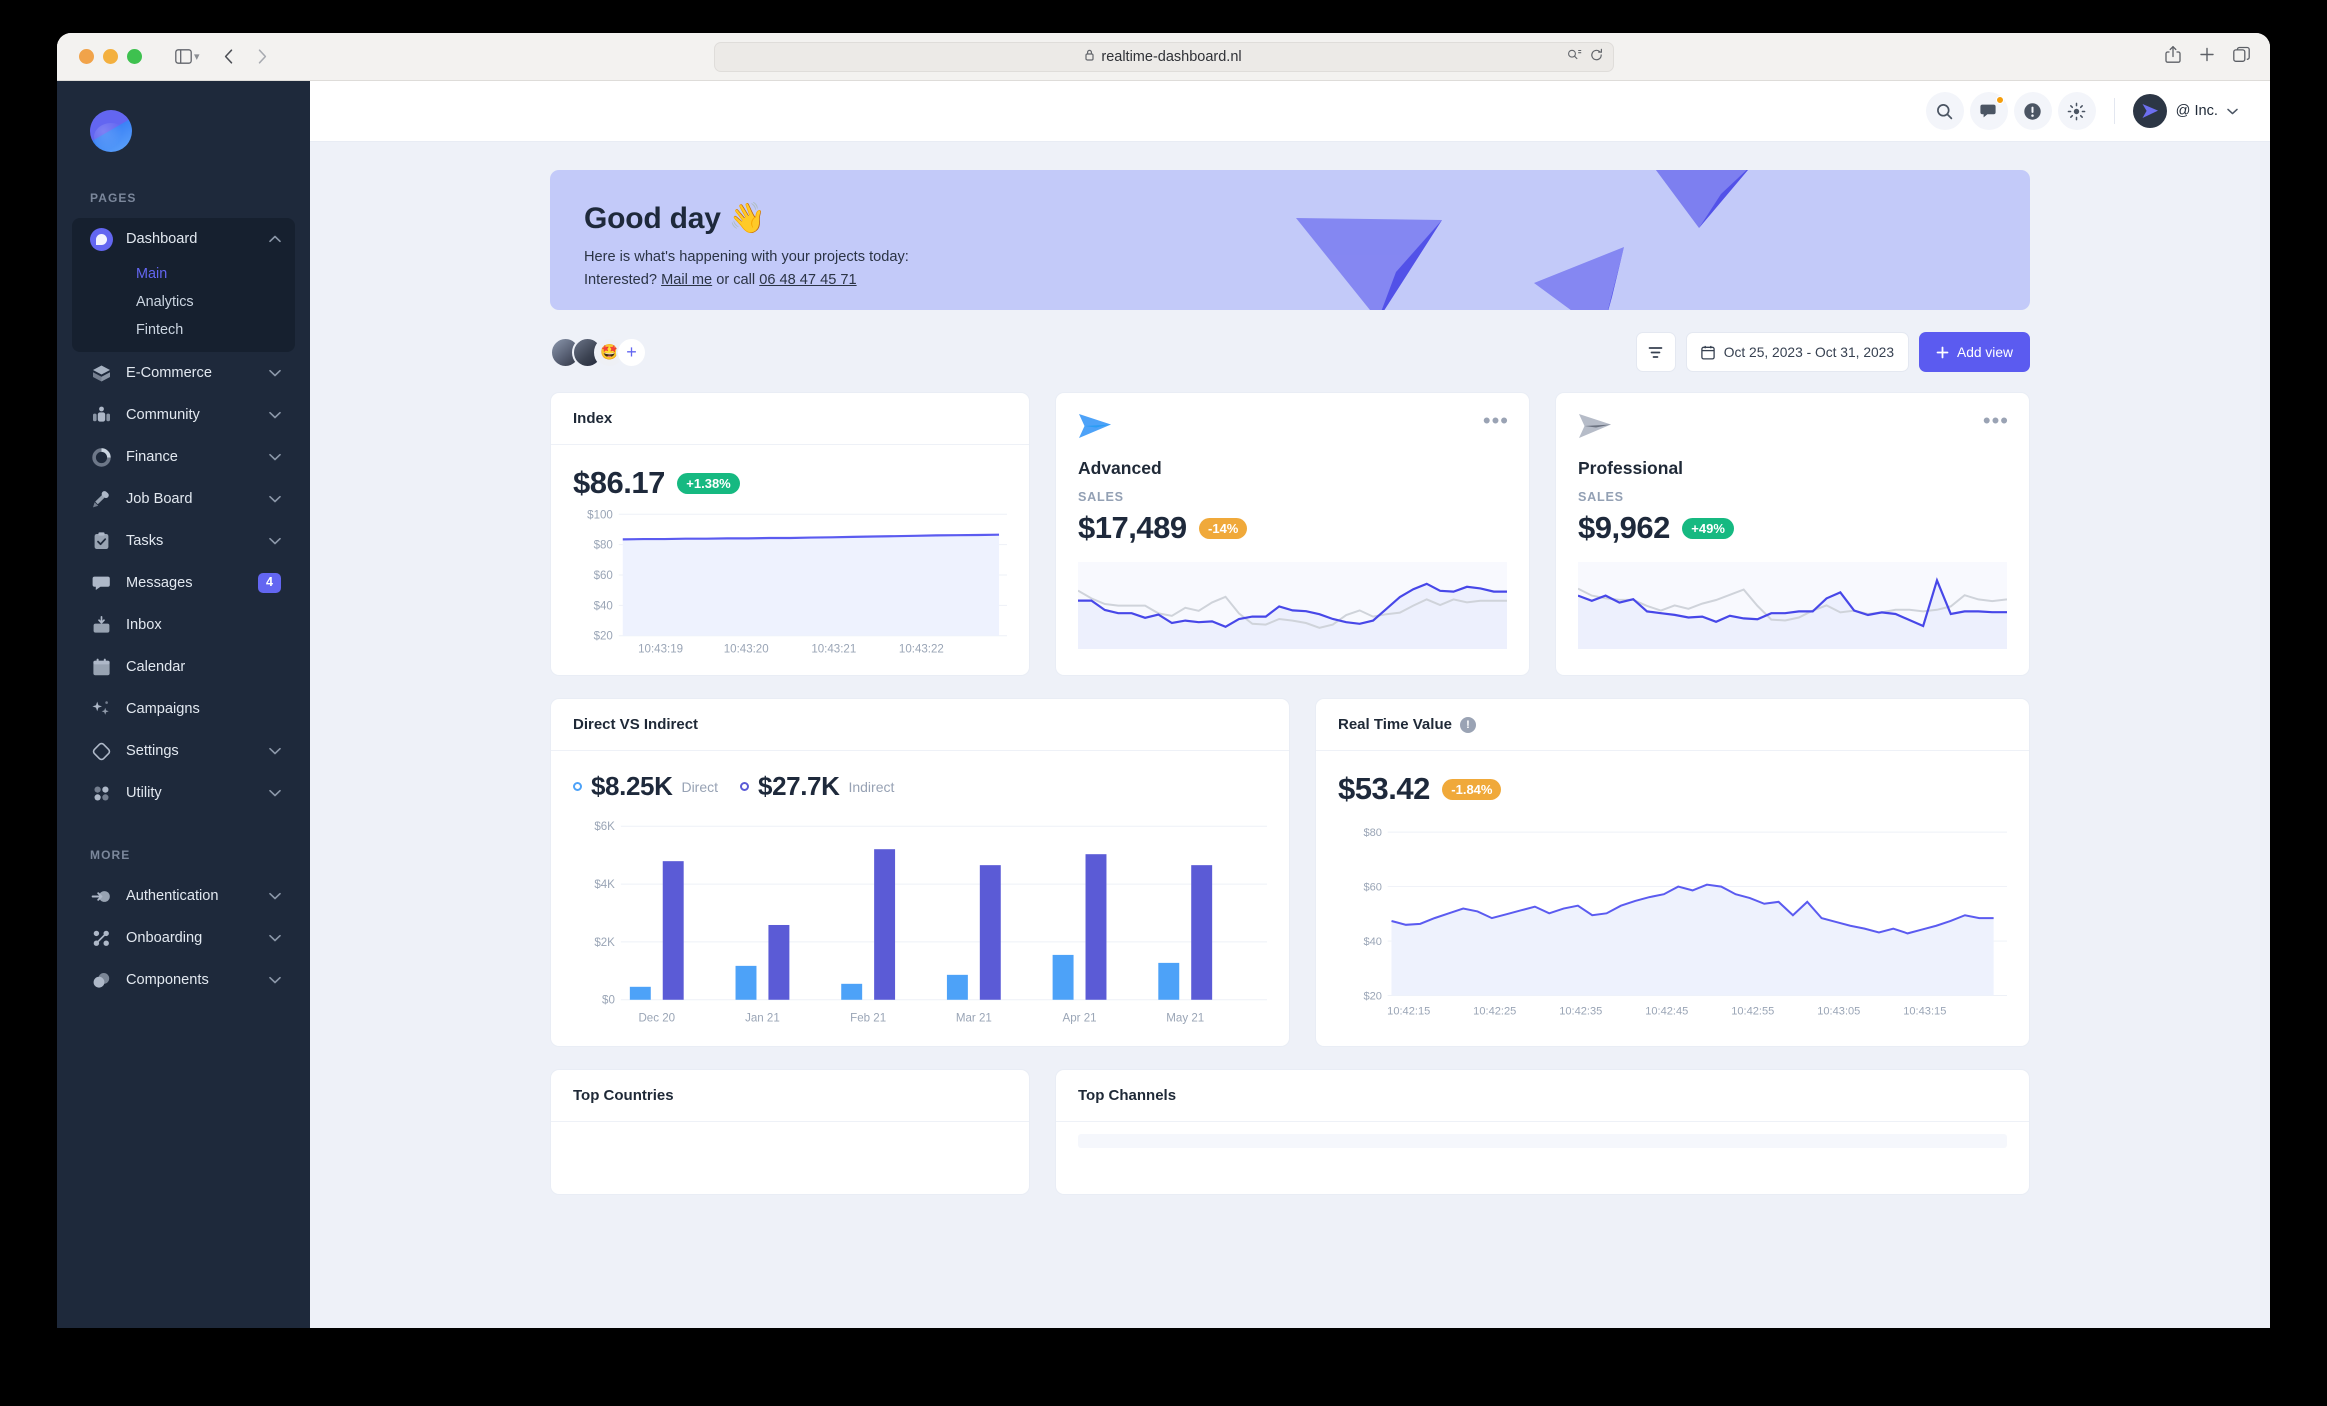 The height and width of the screenshot is (1406, 2327). What do you see at coordinates (101, 457) in the screenshot?
I see `donut-chart-icon` at bounding box center [101, 457].